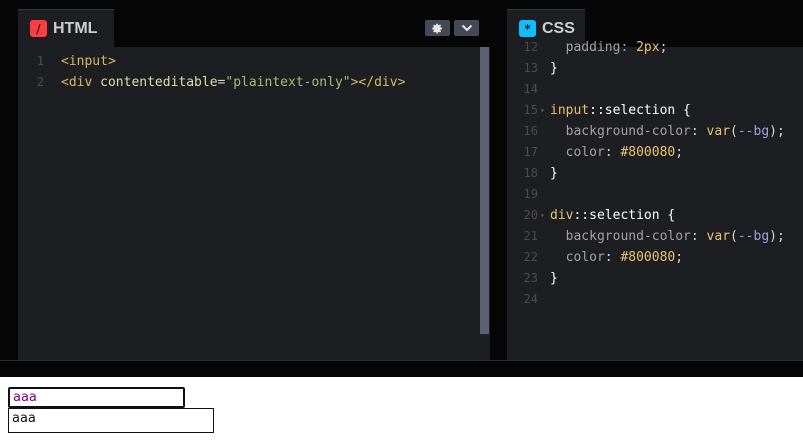 The height and width of the screenshot is (441, 803). What do you see at coordinates (530, 257) in the screenshot?
I see `line-number: 22` at bounding box center [530, 257].